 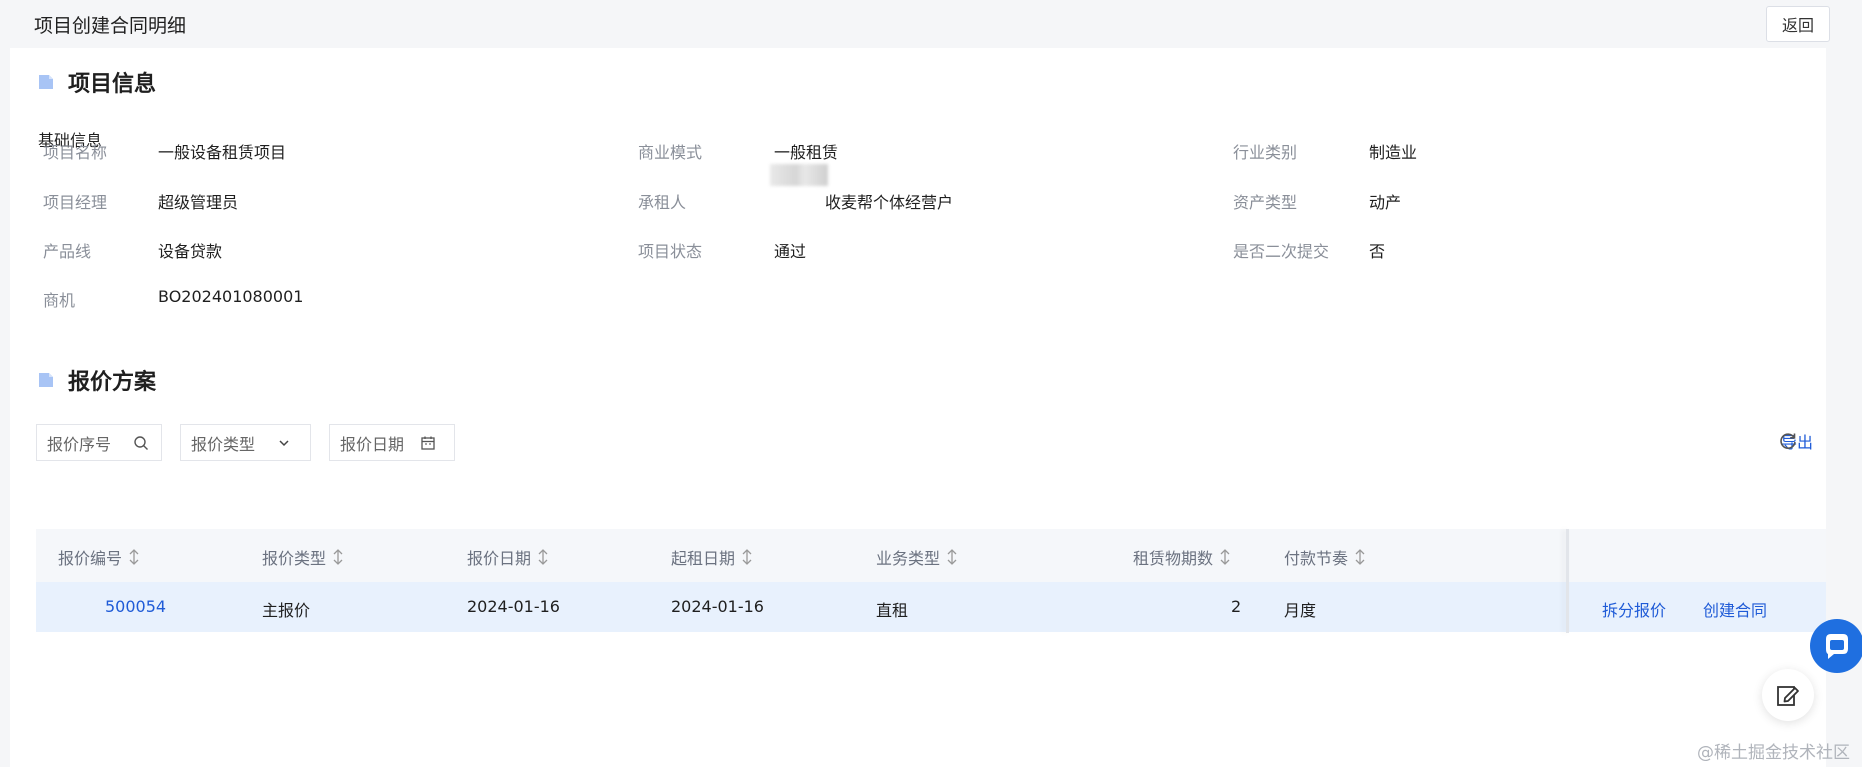 What do you see at coordinates (190, 251) in the screenshot?
I see `field-value-product-line: 设备贷款` at bounding box center [190, 251].